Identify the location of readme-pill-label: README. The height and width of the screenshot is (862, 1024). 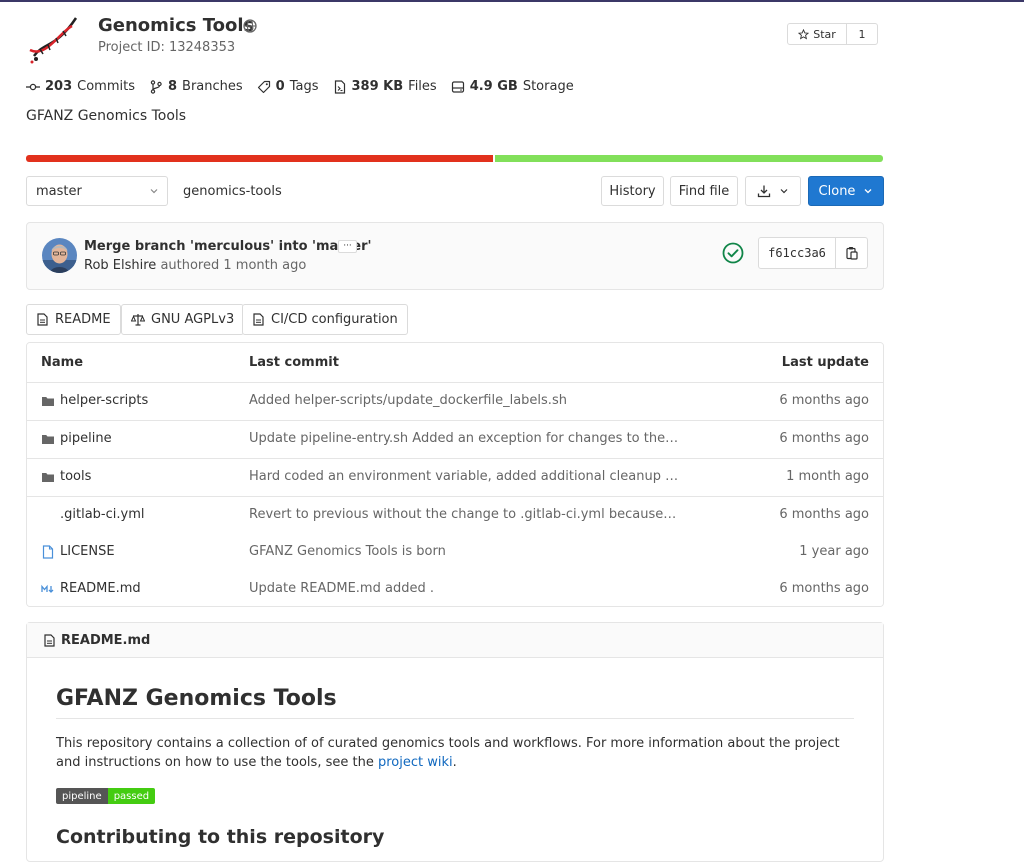
(83, 319).